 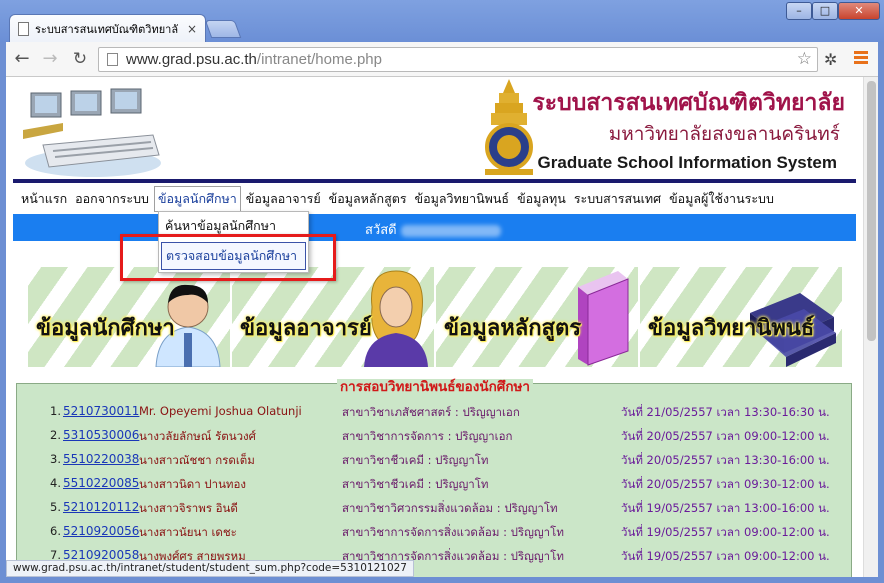 I want to click on new-tab-button, so click(x=223, y=29).